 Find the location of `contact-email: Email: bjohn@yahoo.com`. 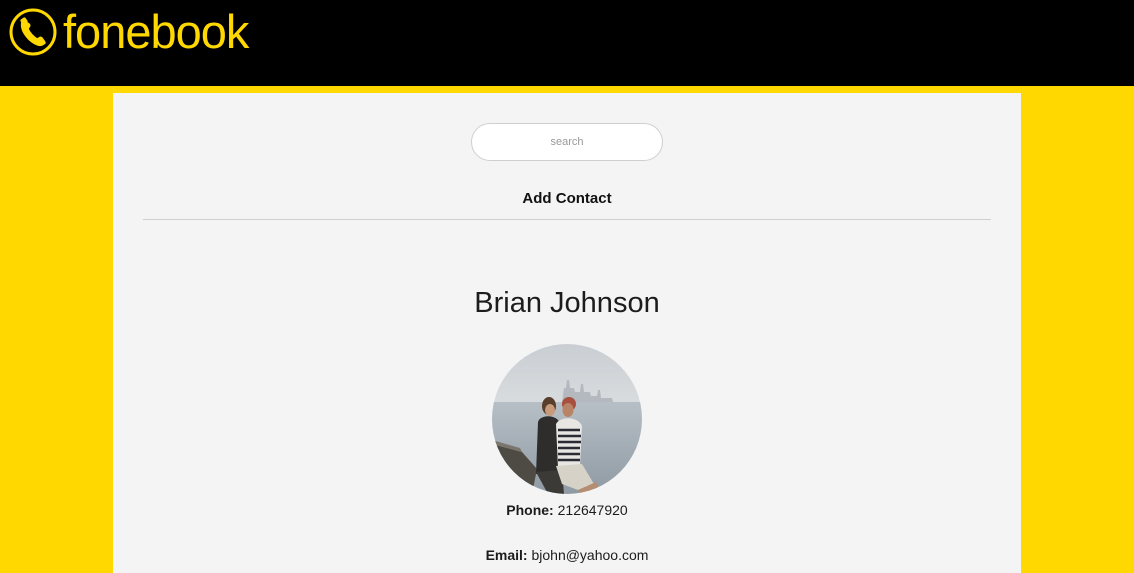

contact-email: Email: bjohn@yahoo.com is located at coordinates (567, 555).